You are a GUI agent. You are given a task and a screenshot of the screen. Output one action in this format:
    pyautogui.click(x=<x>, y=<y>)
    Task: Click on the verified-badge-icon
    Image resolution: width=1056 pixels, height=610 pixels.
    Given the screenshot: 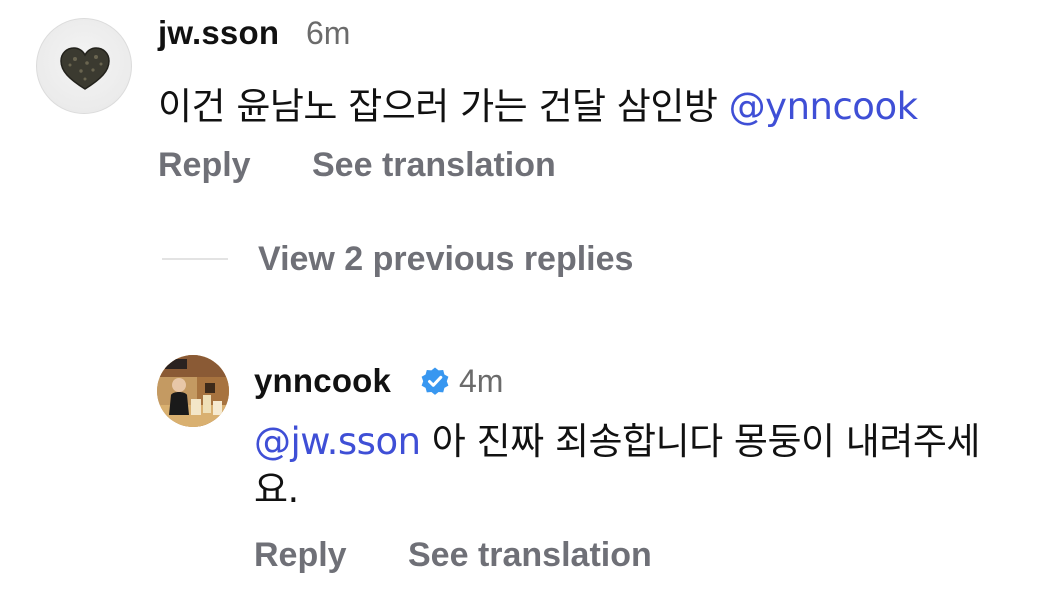 What is the action you would take?
    pyautogui.click(x=435, y=381)
    